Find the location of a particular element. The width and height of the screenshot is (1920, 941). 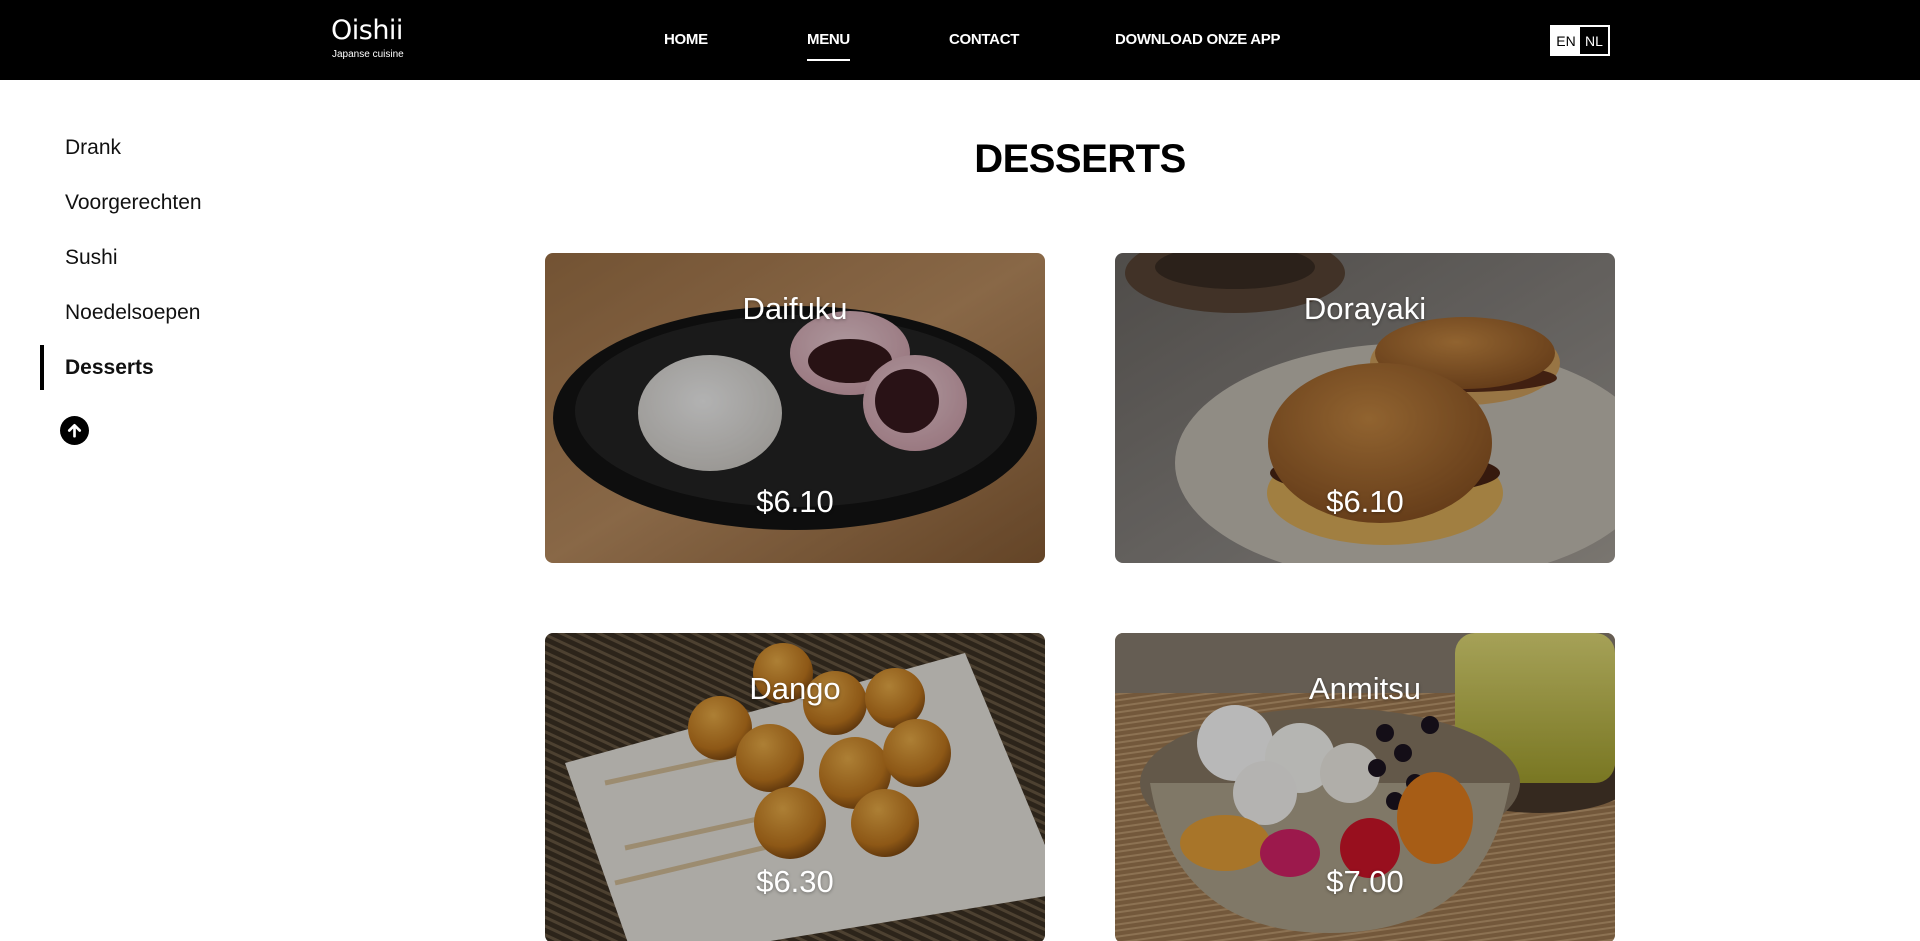

nav-download-app: DOWNLOAD ONZE APP is located at coordinates (1197, 40).